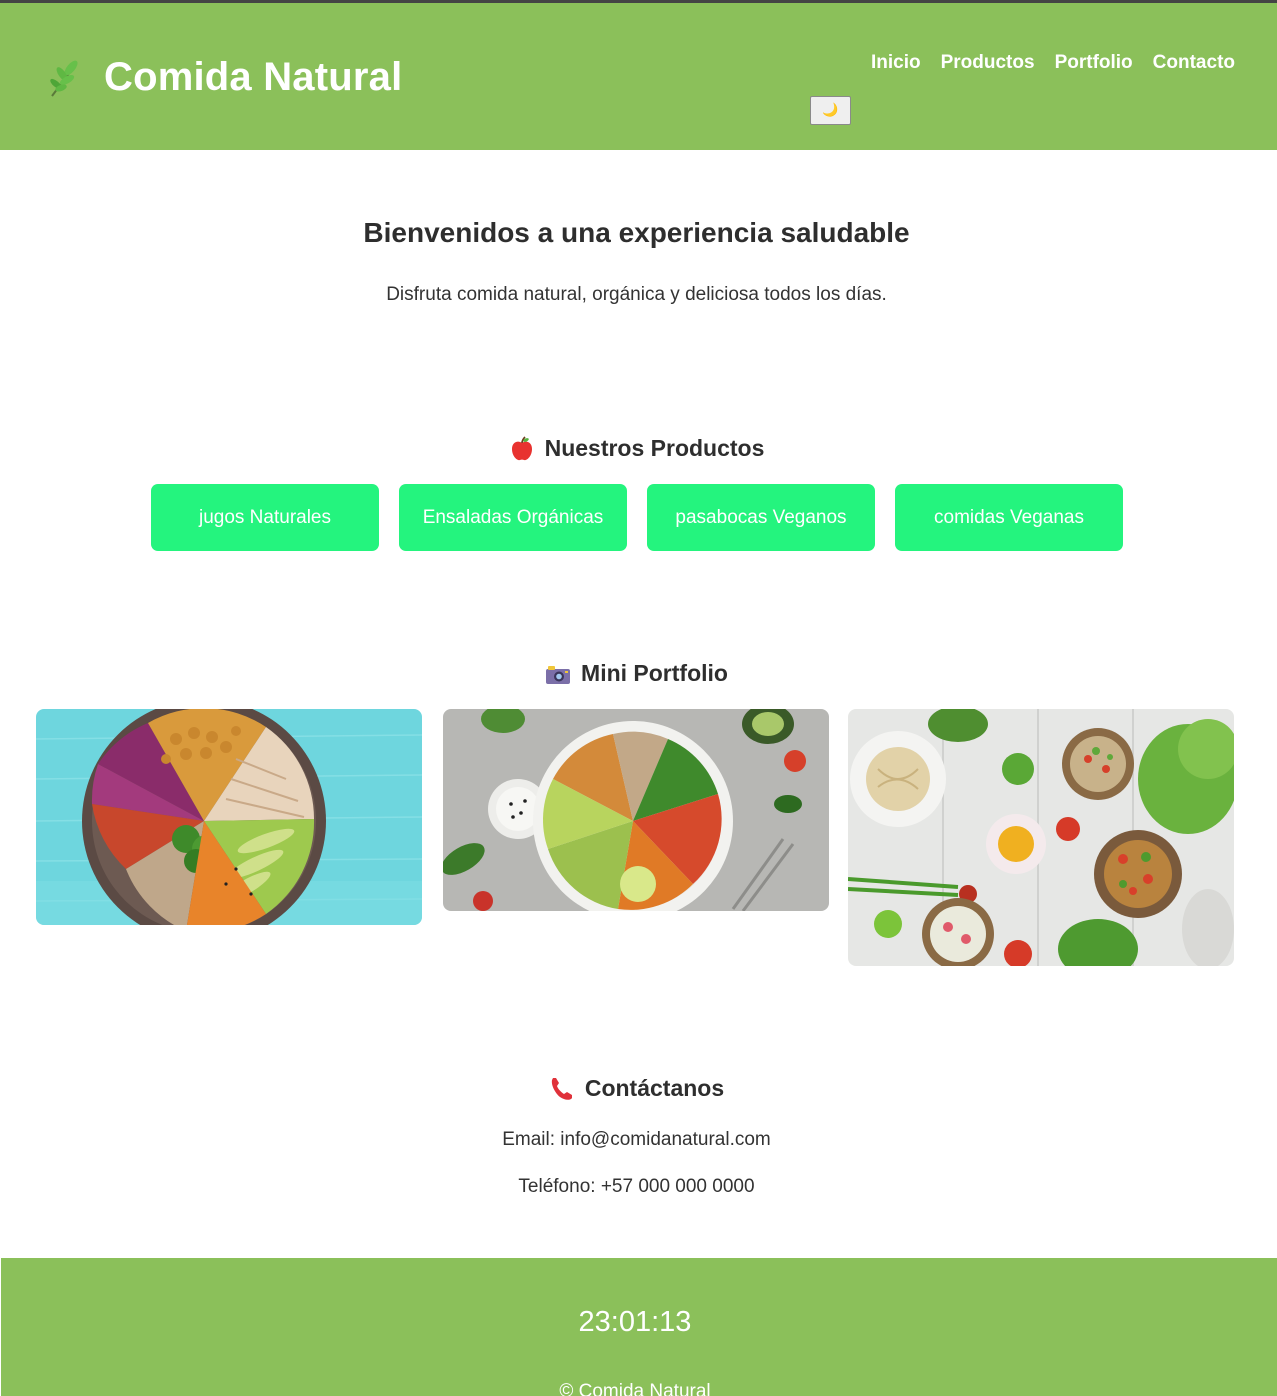 Image resolution: width=1277 pixels, height=1396 pixels. I want to click on clock: 23:01:13, so click(635, 1322).